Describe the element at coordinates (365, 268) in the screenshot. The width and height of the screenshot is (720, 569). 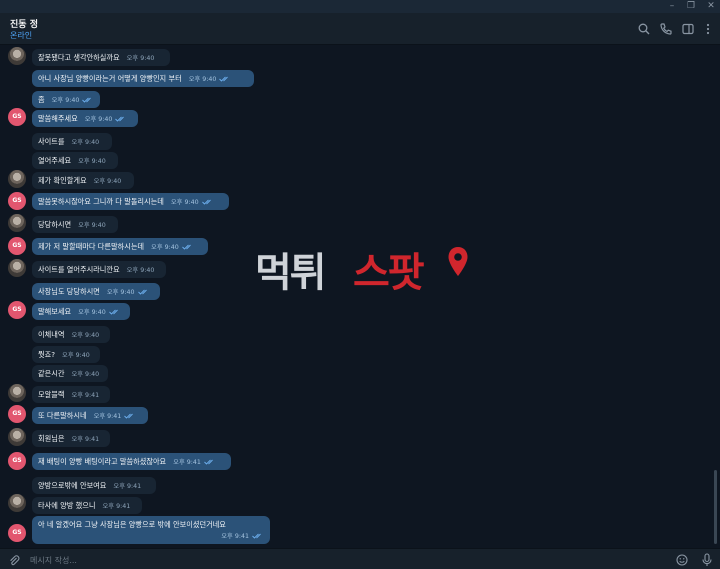
I see `watermark-logo: 먹튀 스팟` at that location.